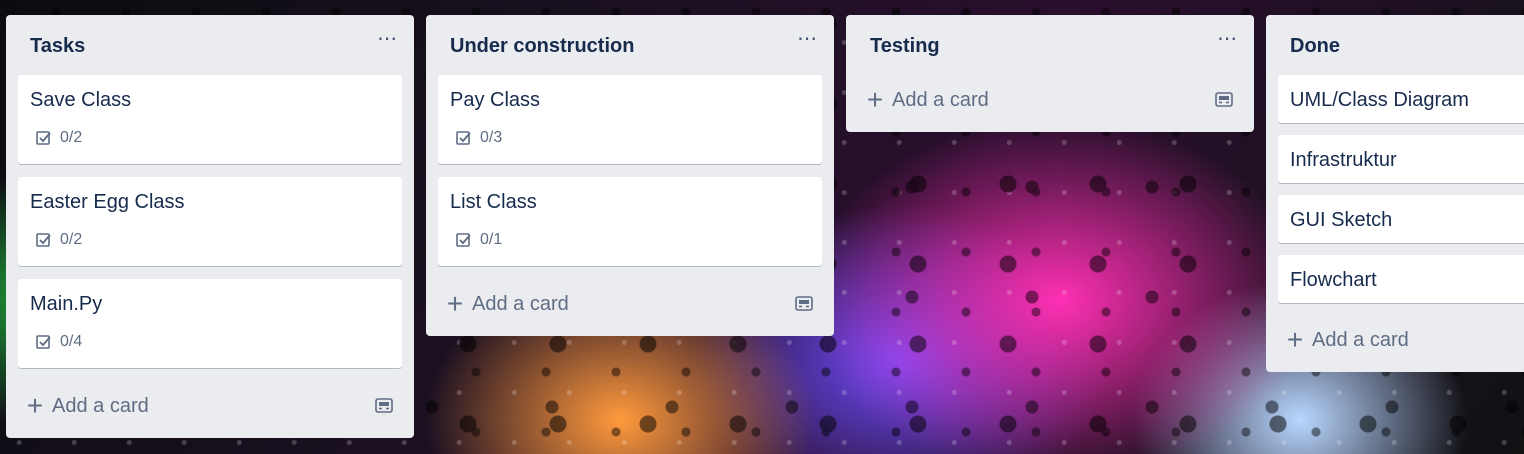 This screenshot has height=454, width=1524. What do you see at coordinates (1315, 46) in the screenshot?
I see `list-title: Done` at bounding box center [1315, 46].